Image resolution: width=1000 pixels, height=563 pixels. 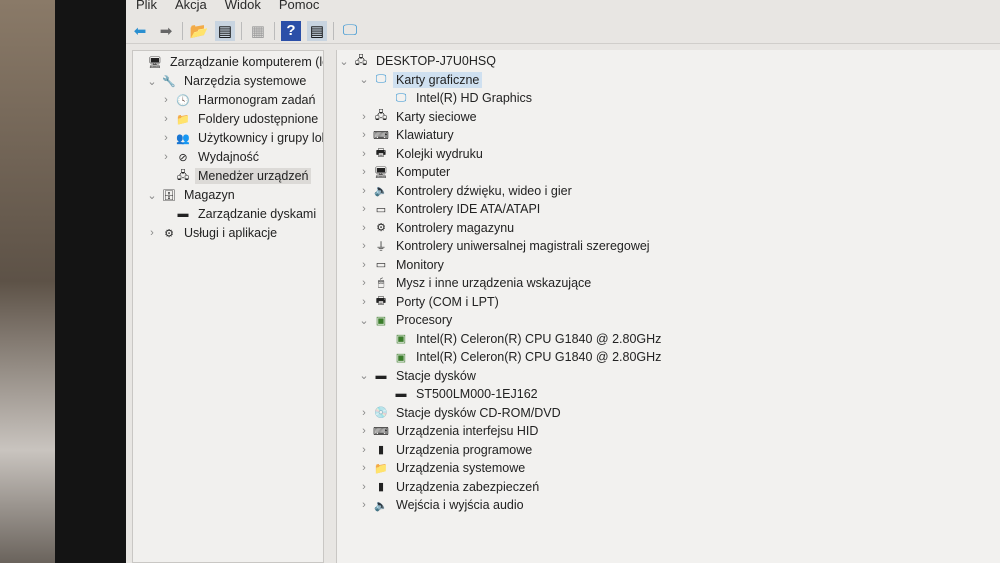 I want to click on properties-icon: ▦, so click(x=258, y=31).